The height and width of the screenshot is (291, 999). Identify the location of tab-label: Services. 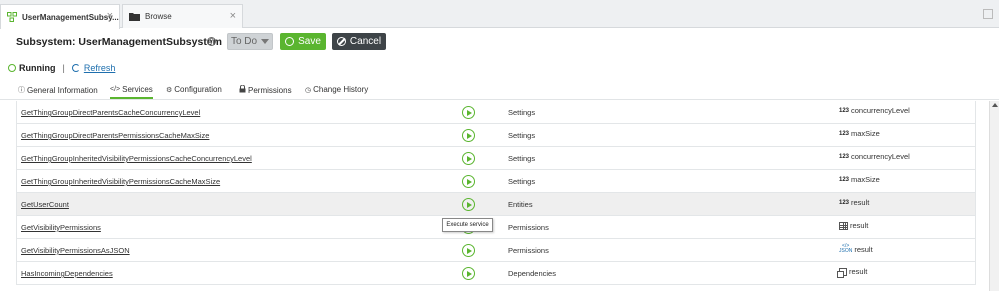
(137, 89).